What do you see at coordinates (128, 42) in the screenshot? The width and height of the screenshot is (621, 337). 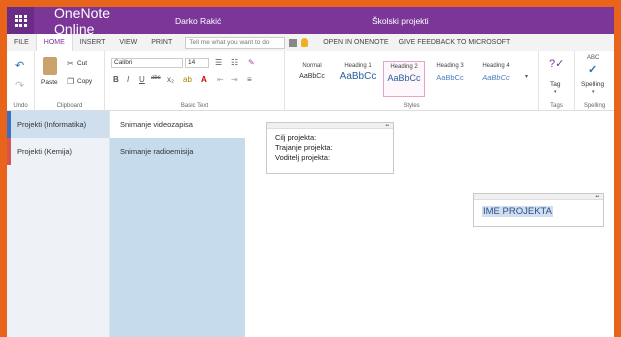 I see `tab-view: VIEW` at bounding box center [128, 42].